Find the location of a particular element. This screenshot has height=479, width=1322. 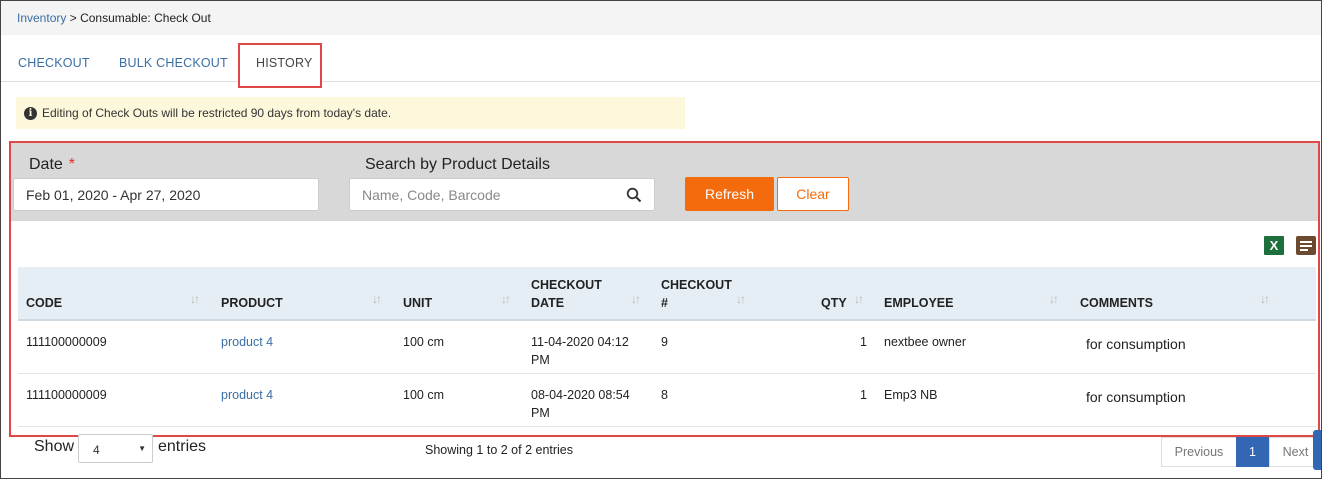

page-size-select: 4 ▼ is located at coordinates (115, 448).